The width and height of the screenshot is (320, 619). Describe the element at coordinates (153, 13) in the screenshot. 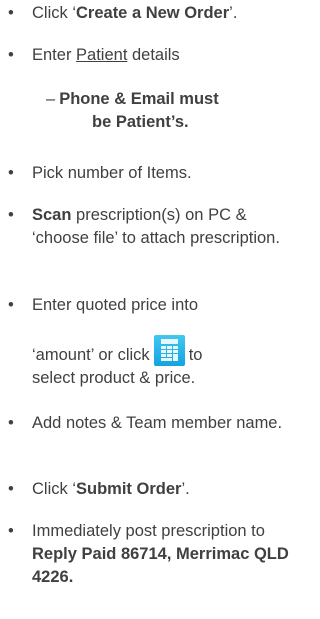

I see `step-bold-text: Create a New Order` at that location.